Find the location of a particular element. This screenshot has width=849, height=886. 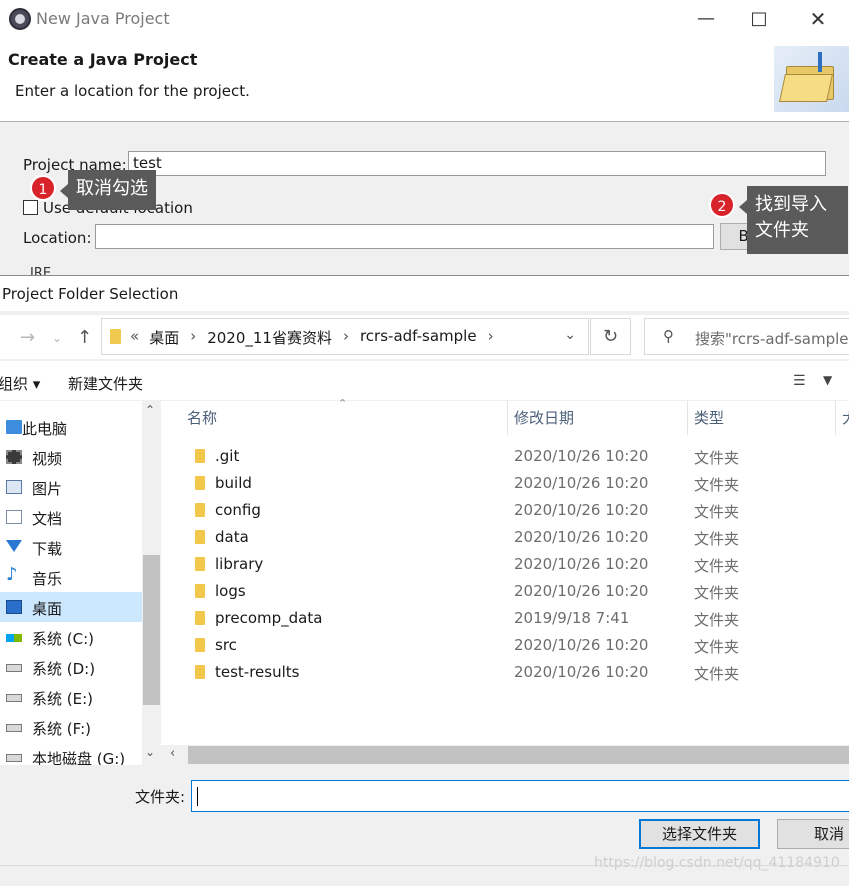

nav-item-videos: 视频 is located at coordinates (71, 457).